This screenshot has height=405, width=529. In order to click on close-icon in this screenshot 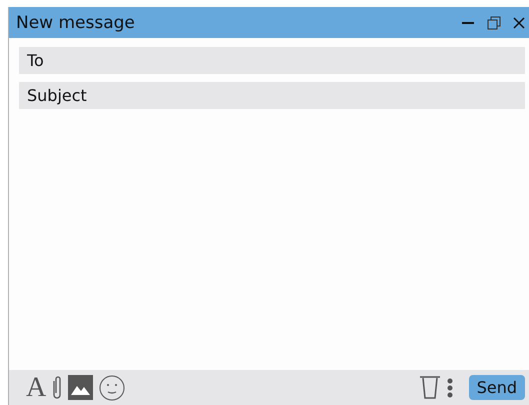, I will do `click(519, 22)`.